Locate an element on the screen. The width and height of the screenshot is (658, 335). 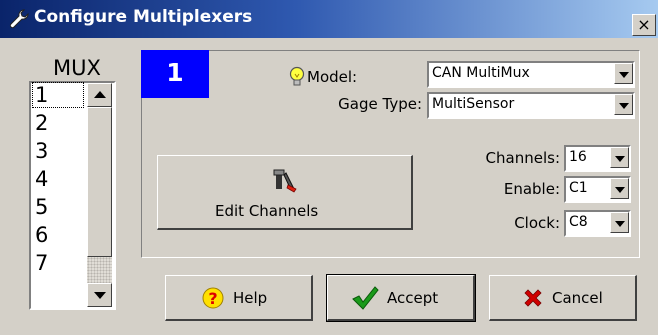
mux-heading: MUX is located at coordinates (77, 68).